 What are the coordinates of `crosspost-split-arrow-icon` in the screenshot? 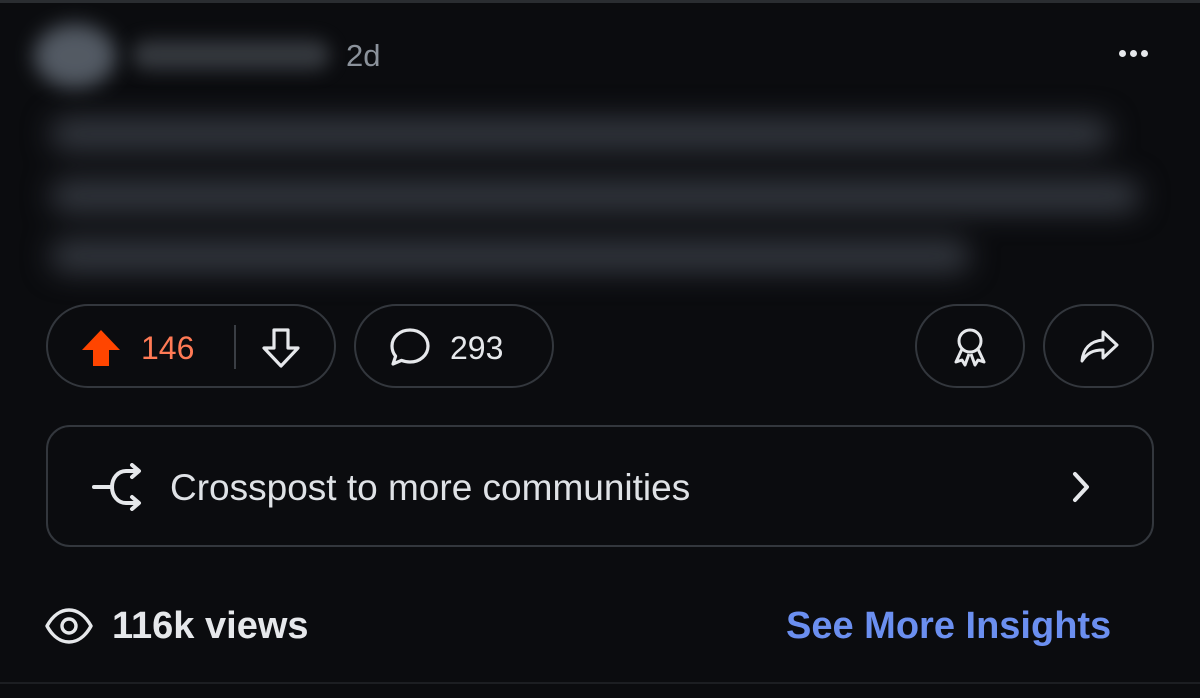 It's located at (116, 487).